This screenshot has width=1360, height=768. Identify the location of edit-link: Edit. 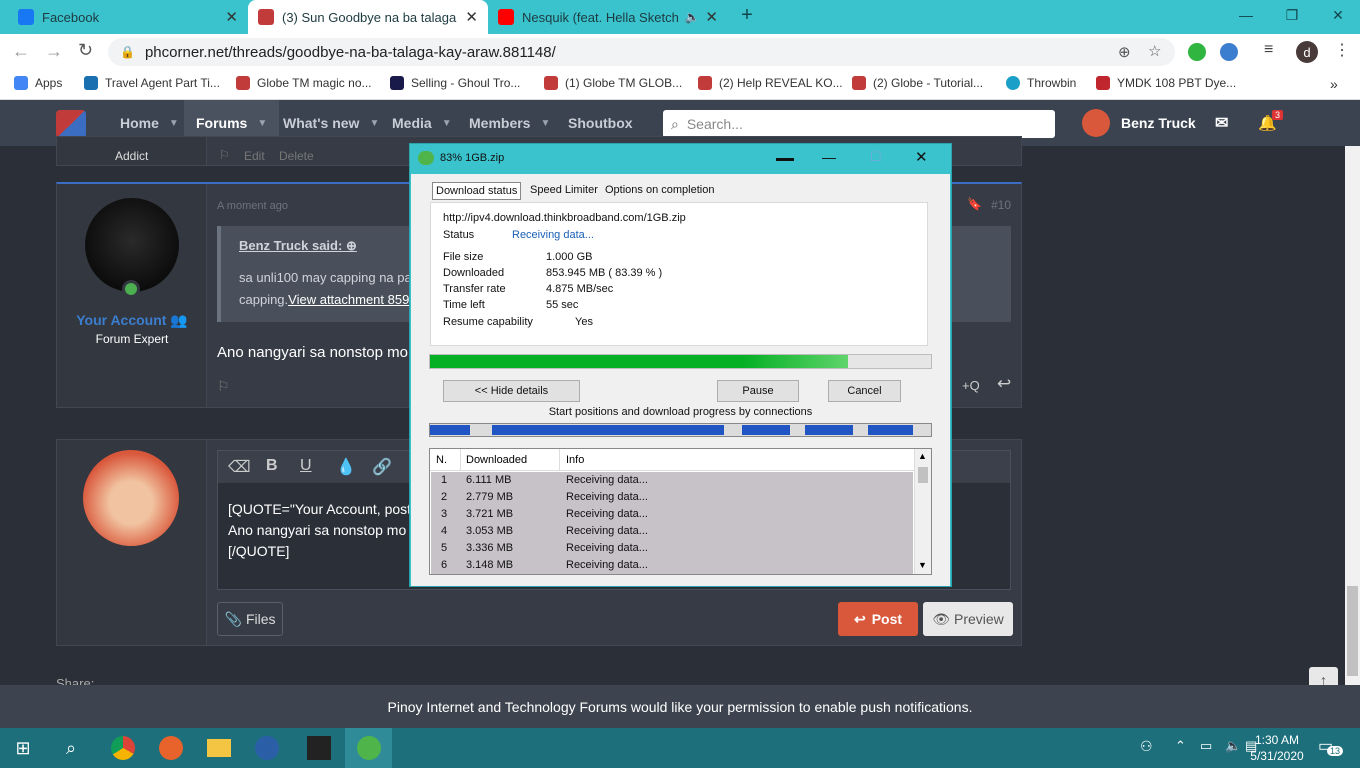
(254, 156).